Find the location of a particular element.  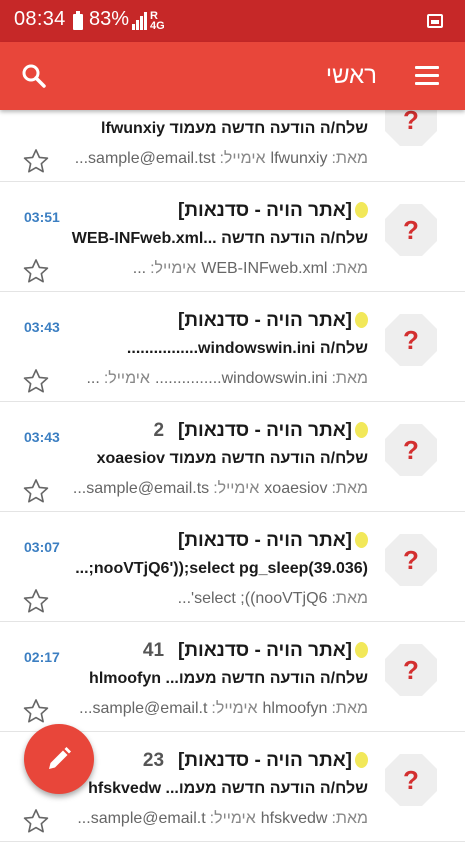

sender-name: WEB-INFweb.xml is located at coordinates (264, 268).